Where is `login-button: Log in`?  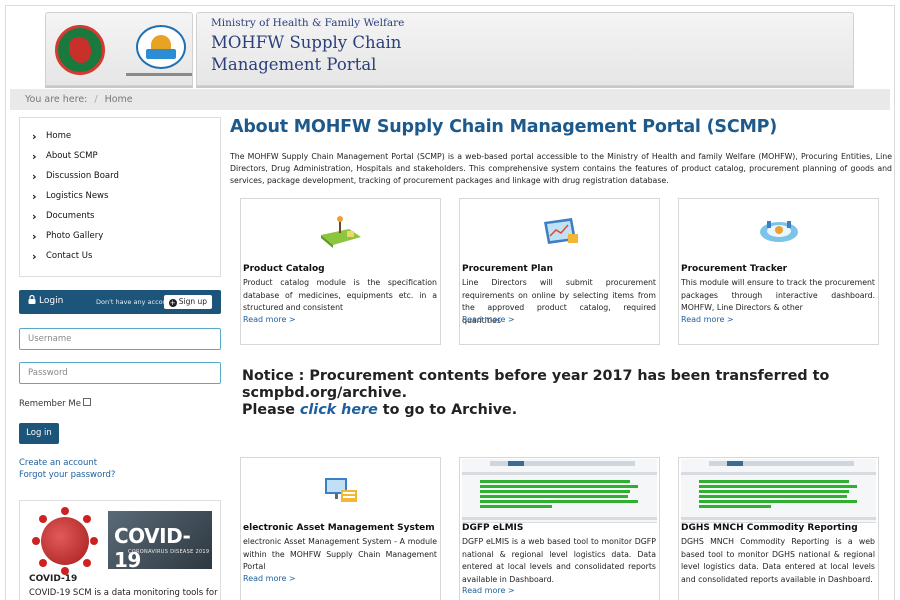
login-button: Log in is located at coordinates (39, 433).